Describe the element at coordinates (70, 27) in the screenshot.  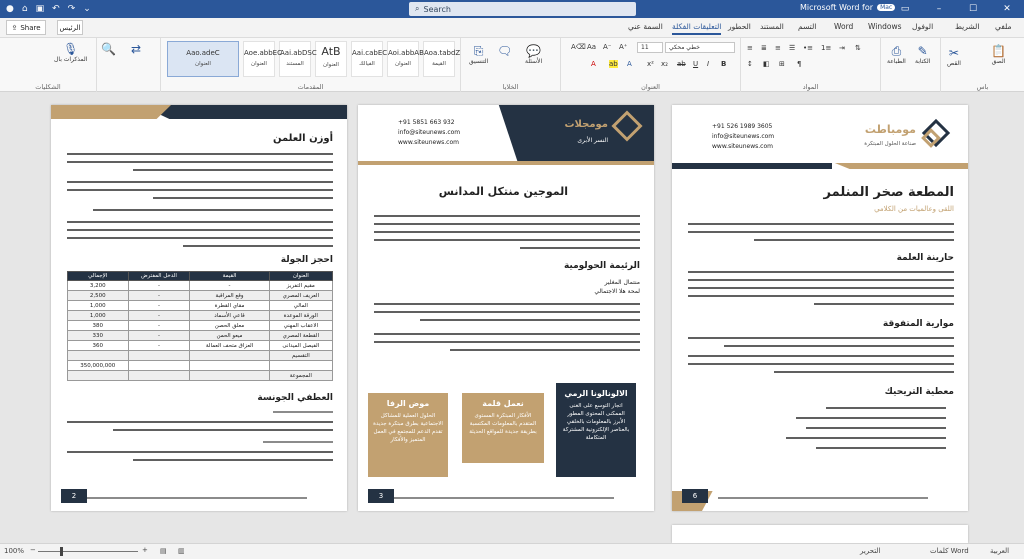
I see `comments-button: الرئيس` at that location.